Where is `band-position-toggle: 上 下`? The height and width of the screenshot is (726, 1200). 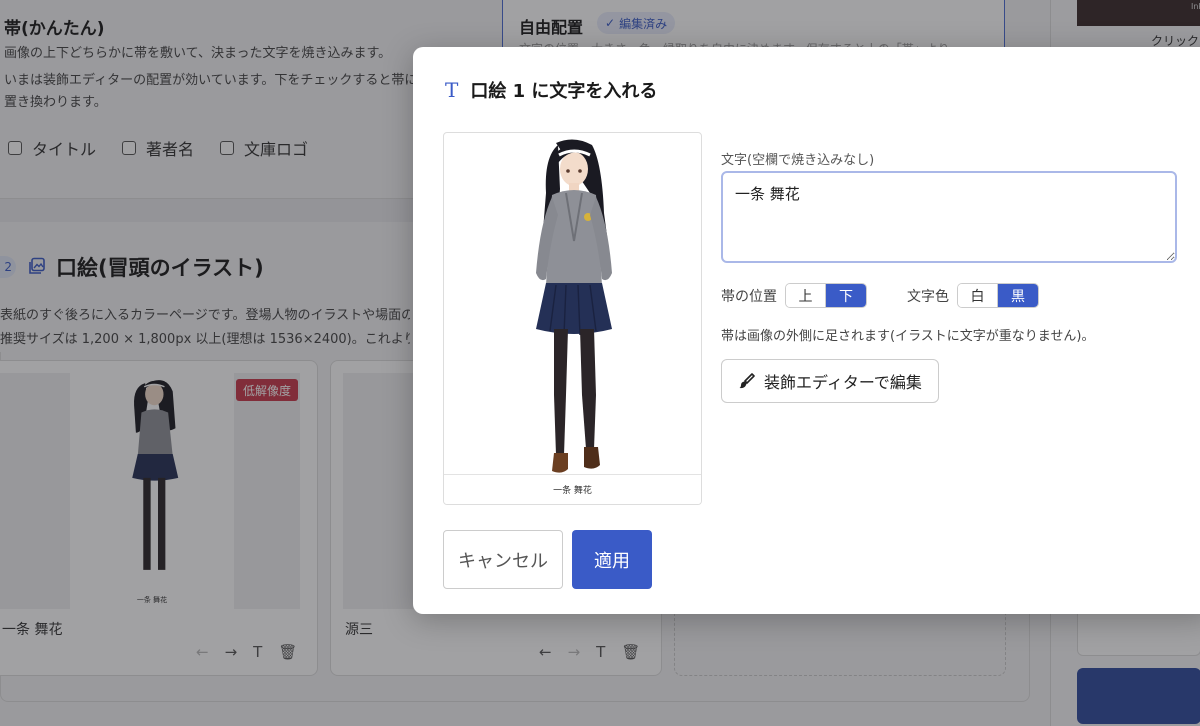 band-position-toggle: 上 下 is located at coordinates (826, 295).